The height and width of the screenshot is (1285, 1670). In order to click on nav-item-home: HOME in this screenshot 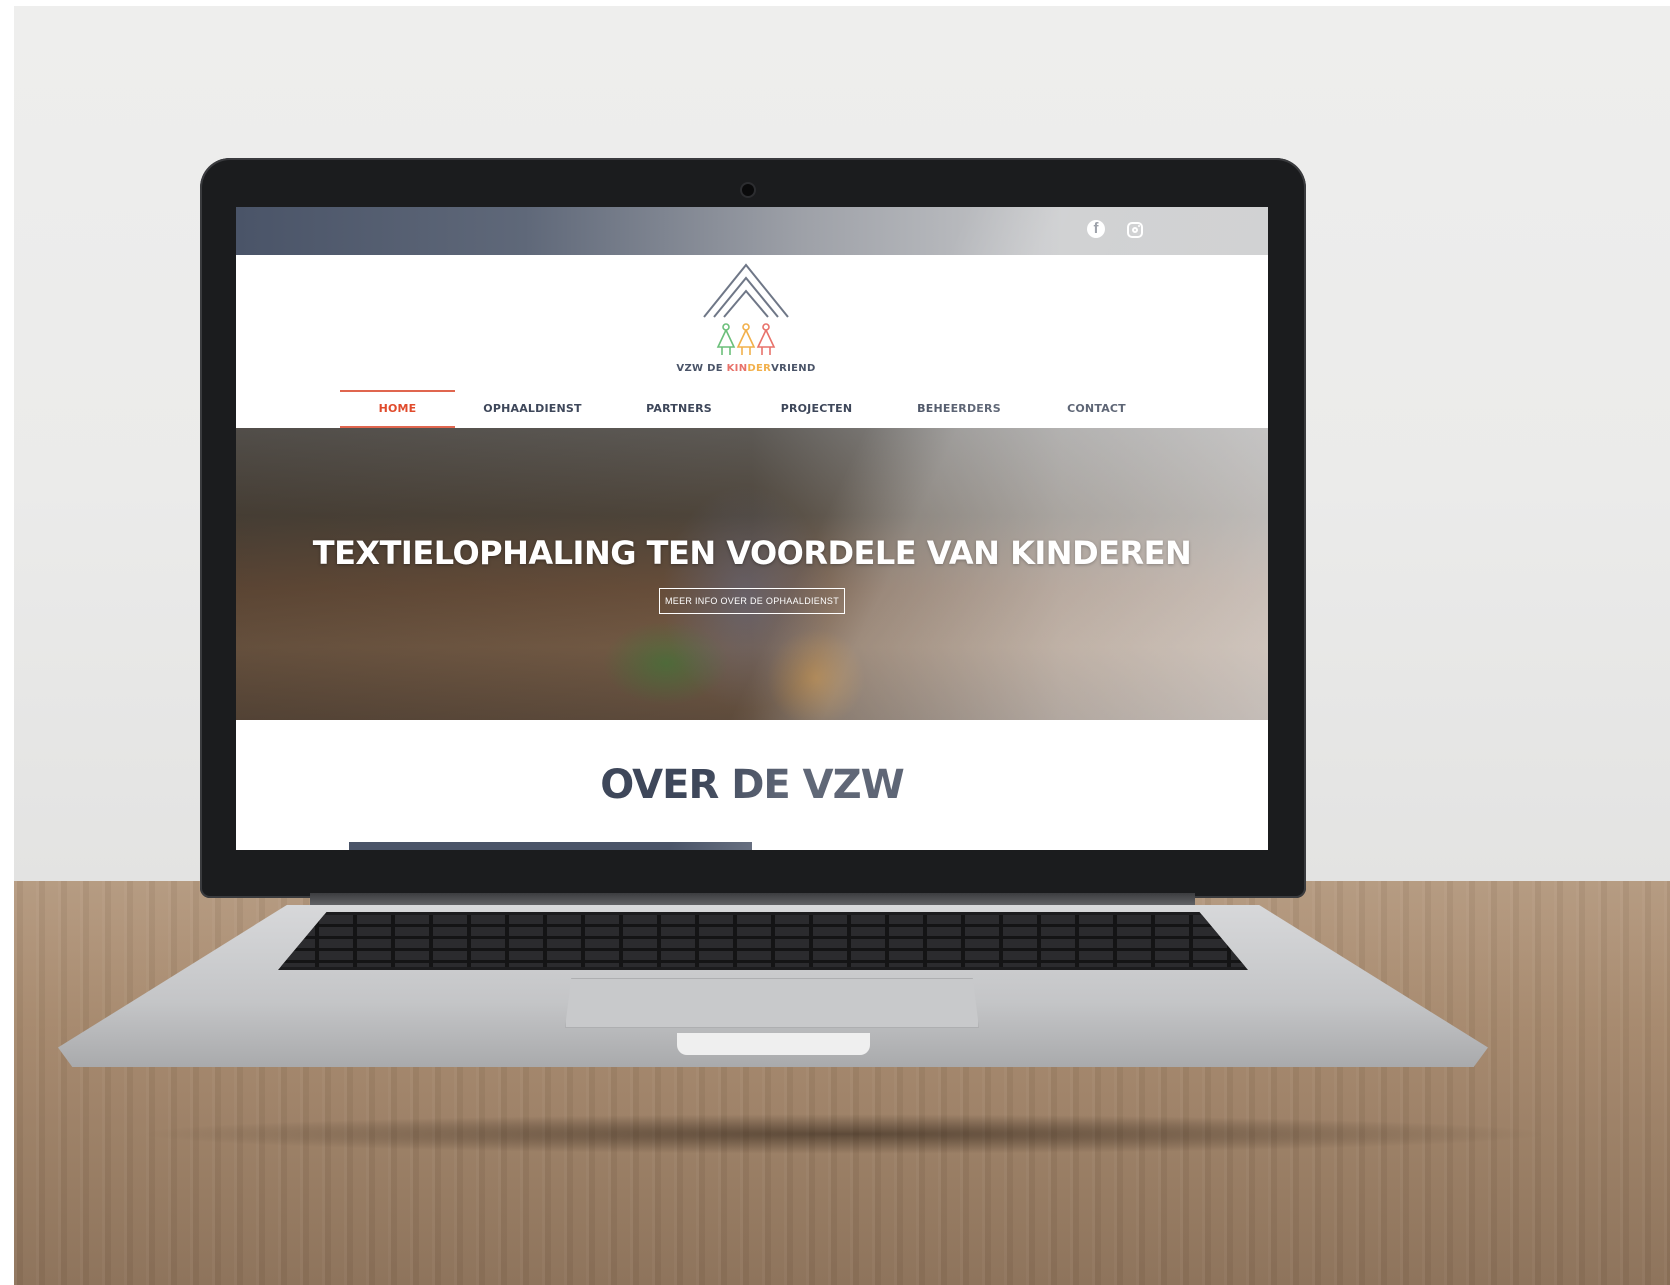, I will do `click(397, 408)`.